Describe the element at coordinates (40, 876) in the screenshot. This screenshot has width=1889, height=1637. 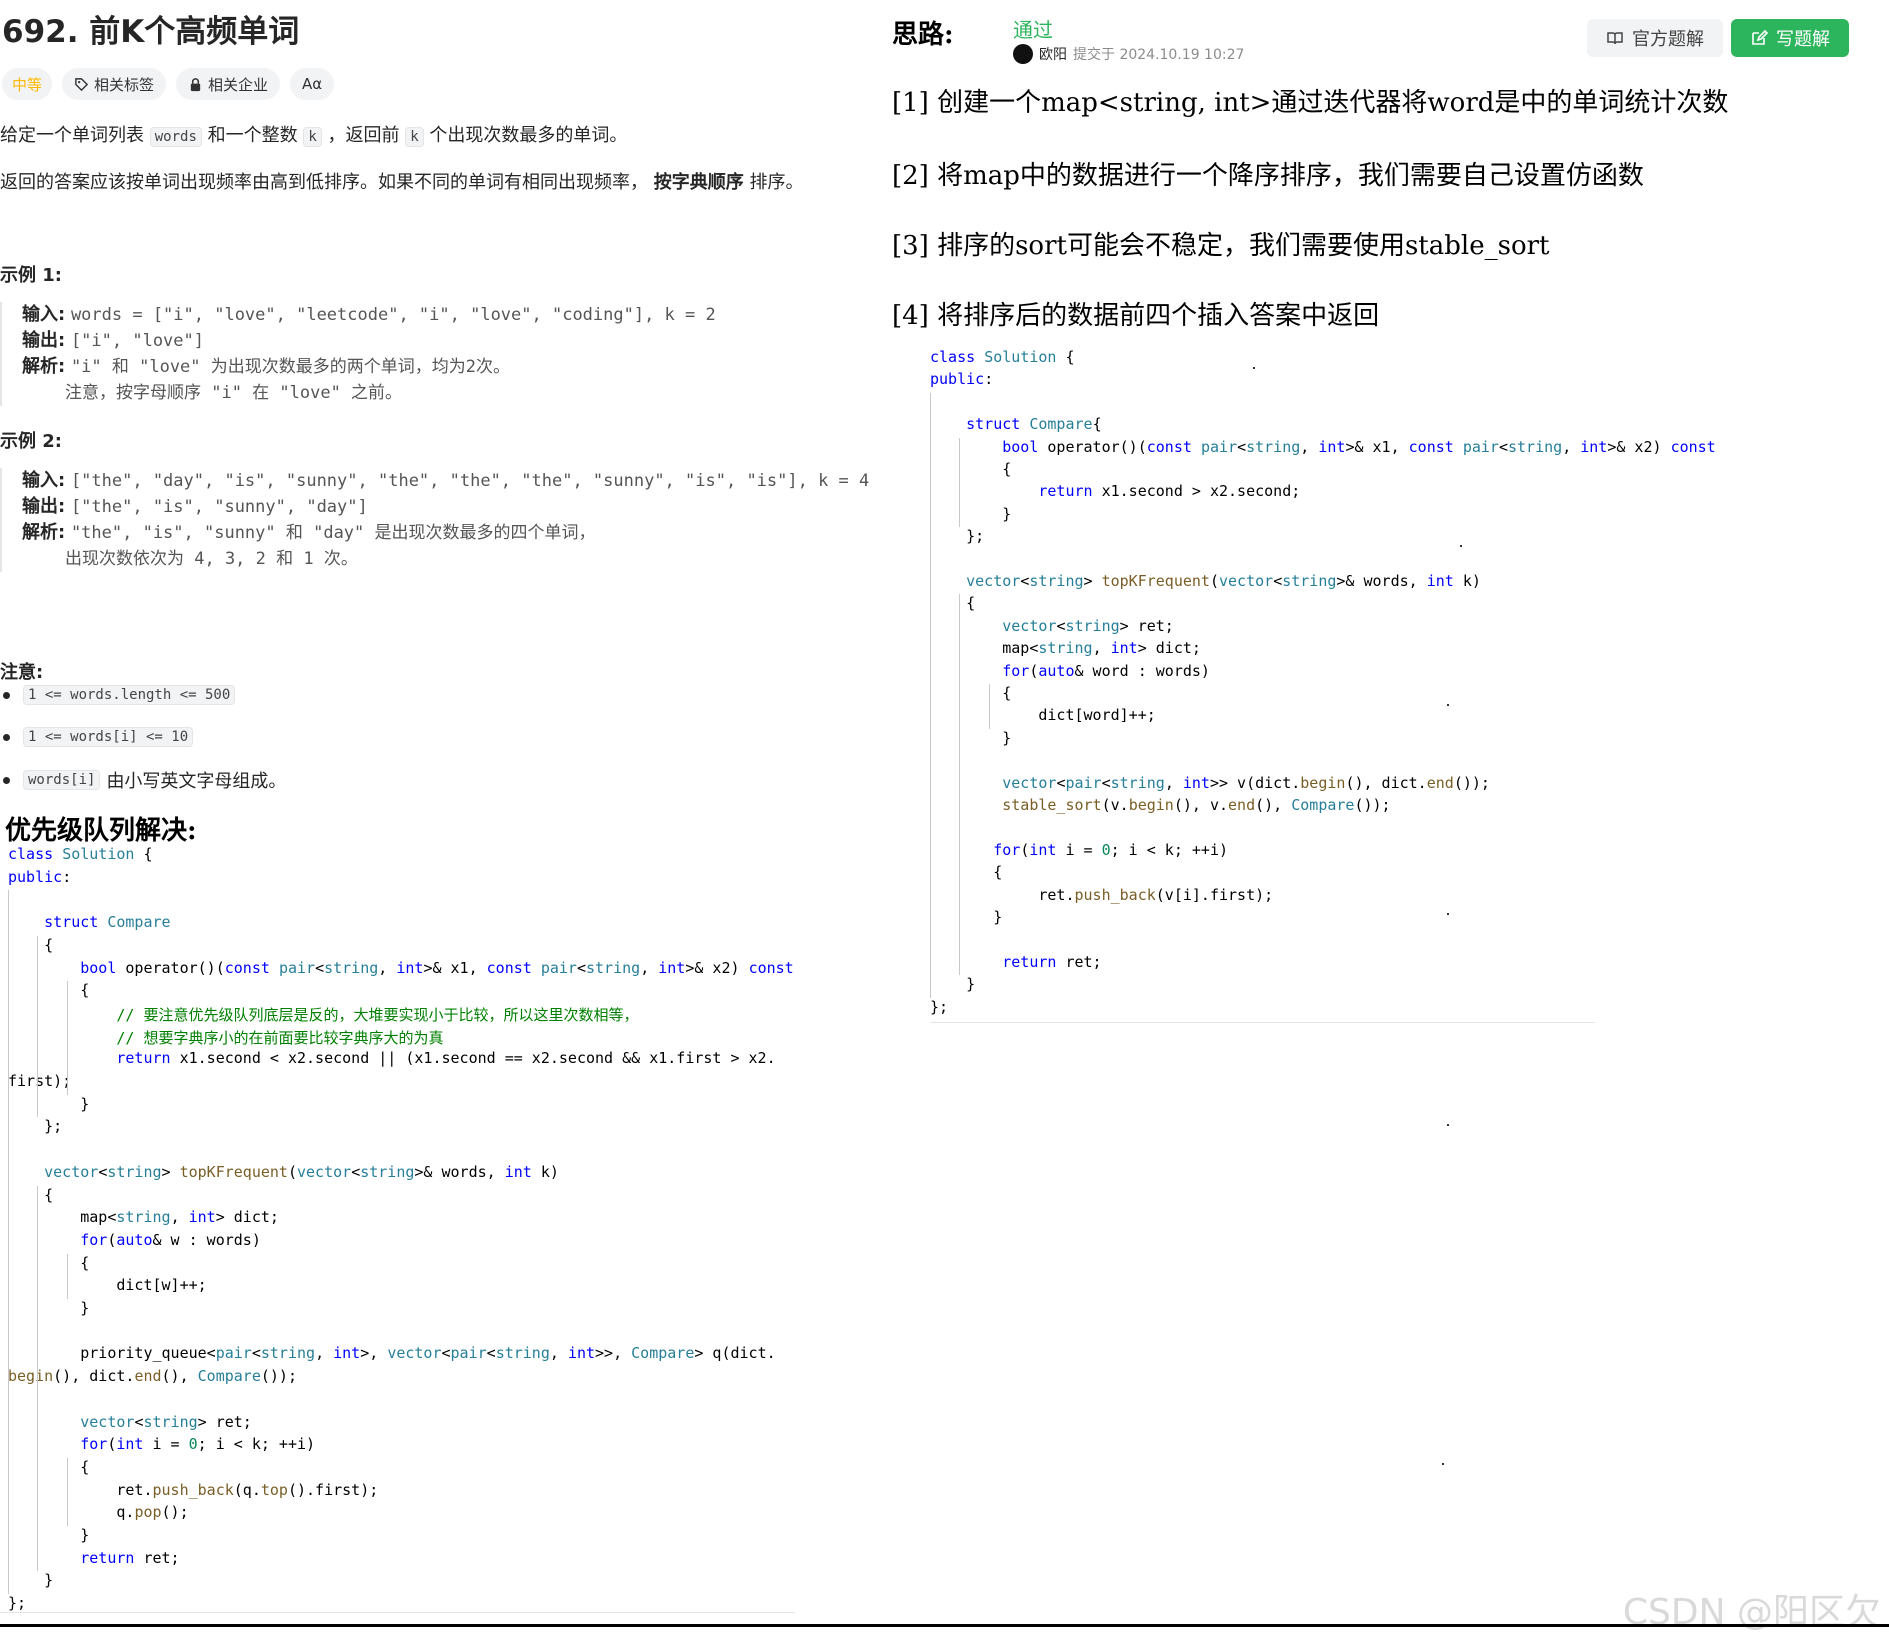
I see `code-line: public:` at that location.